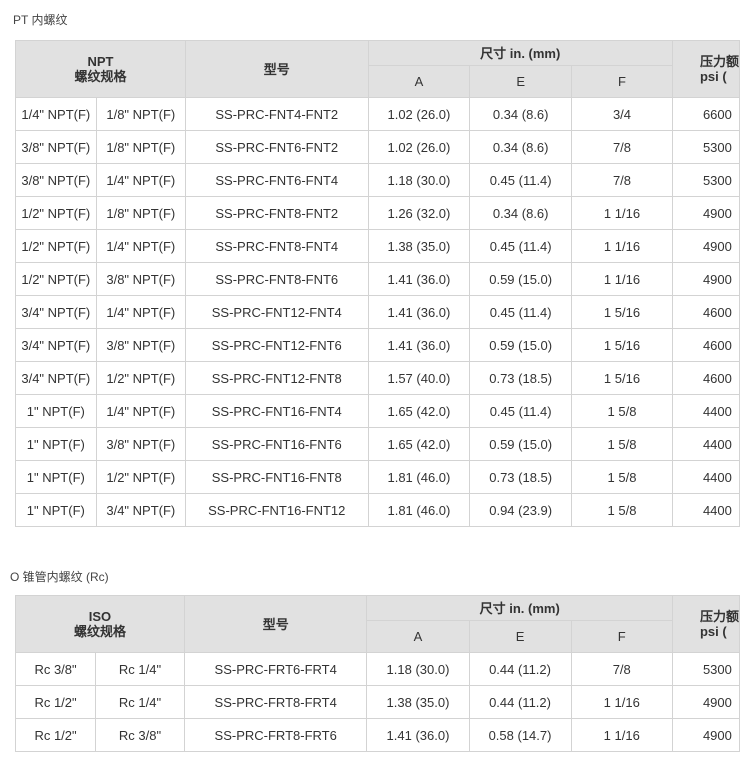 The image size is (740, 768). I want to click on cell-model: SS-PRC-FRT6-FRT4, so click(275, 669).